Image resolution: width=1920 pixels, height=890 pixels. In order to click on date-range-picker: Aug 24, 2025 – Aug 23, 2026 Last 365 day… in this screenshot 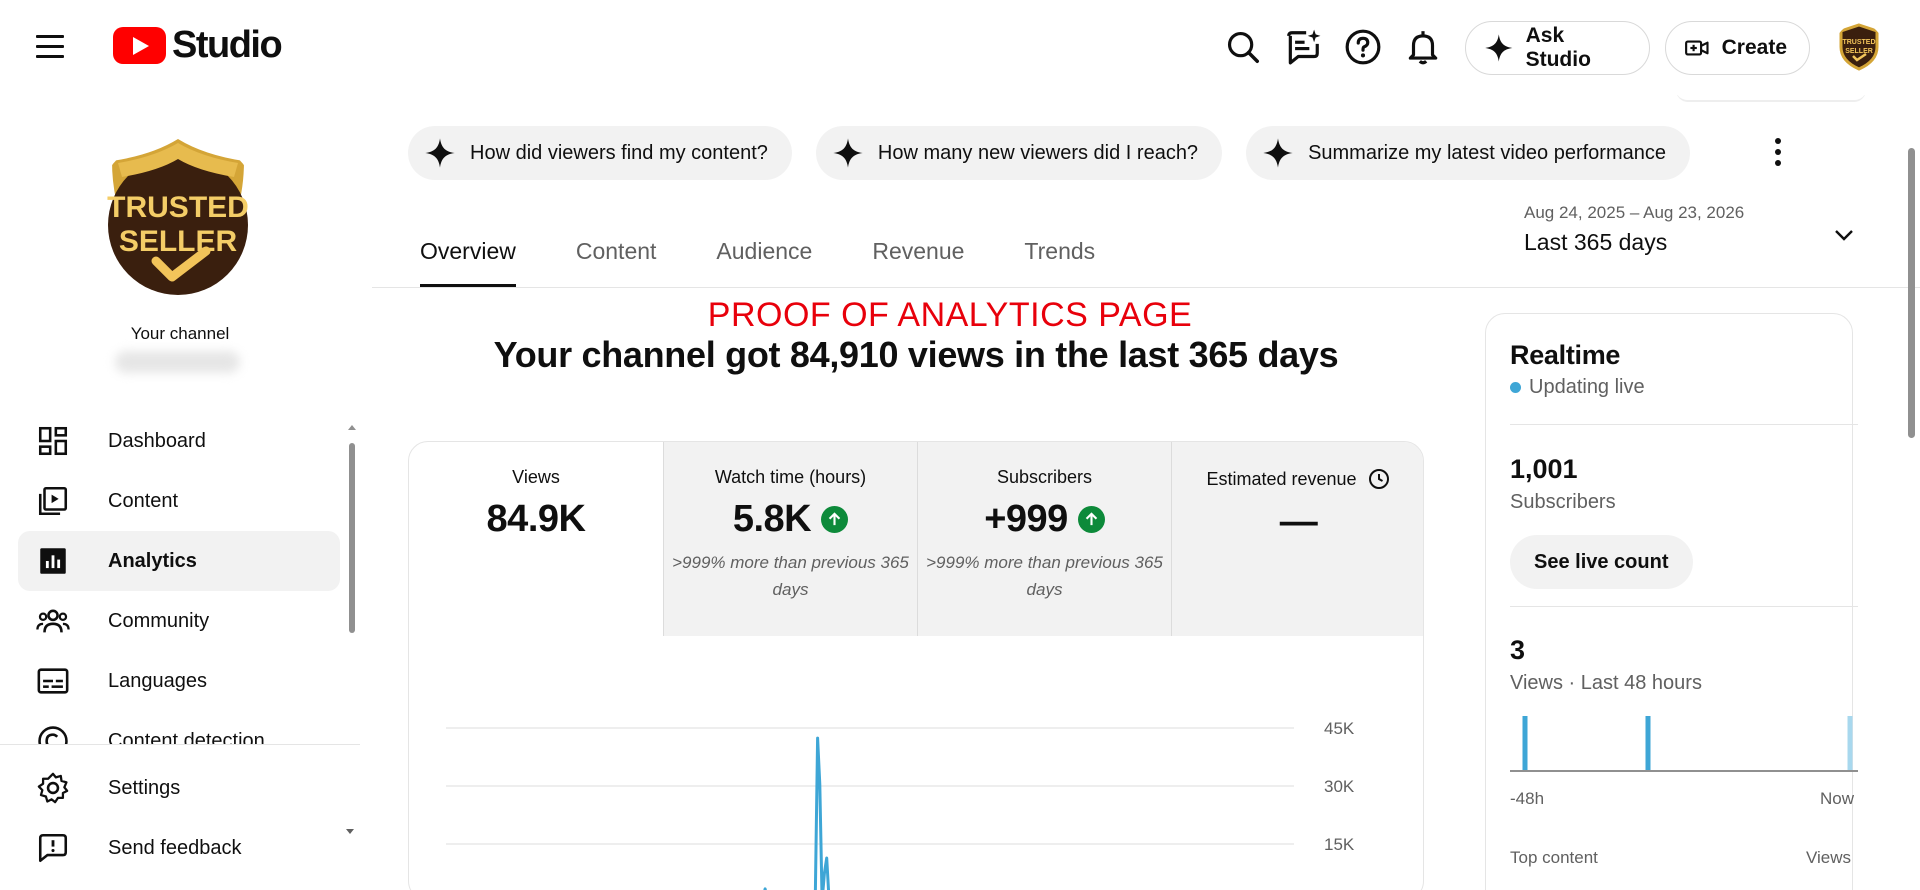, I will do `click(1688, 233)`.